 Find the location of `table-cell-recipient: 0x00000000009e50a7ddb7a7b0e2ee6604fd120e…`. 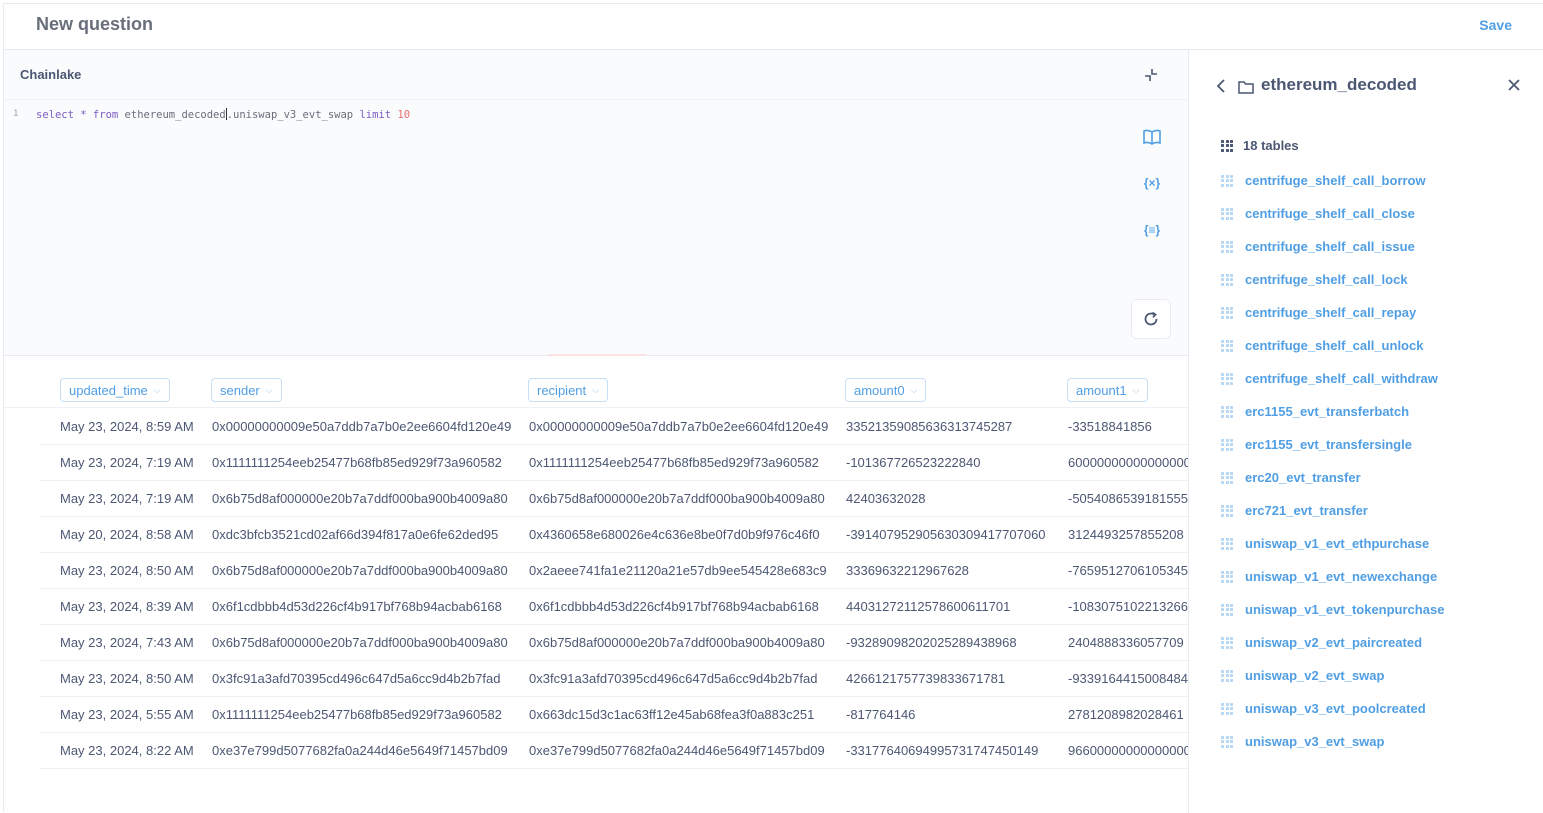

table-cell-recipient: 0x00000000009e50a7ddb7a7b0e2ee6604fd120e… is located at coordinates (678, 426).